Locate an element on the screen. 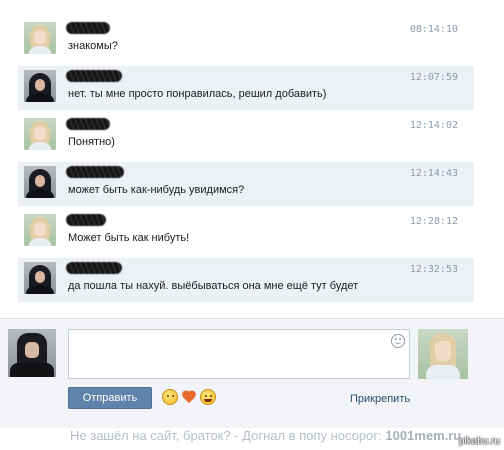 This screenshot has height=450, width=504. happy-face-icon is located at coordinates (170, 397).